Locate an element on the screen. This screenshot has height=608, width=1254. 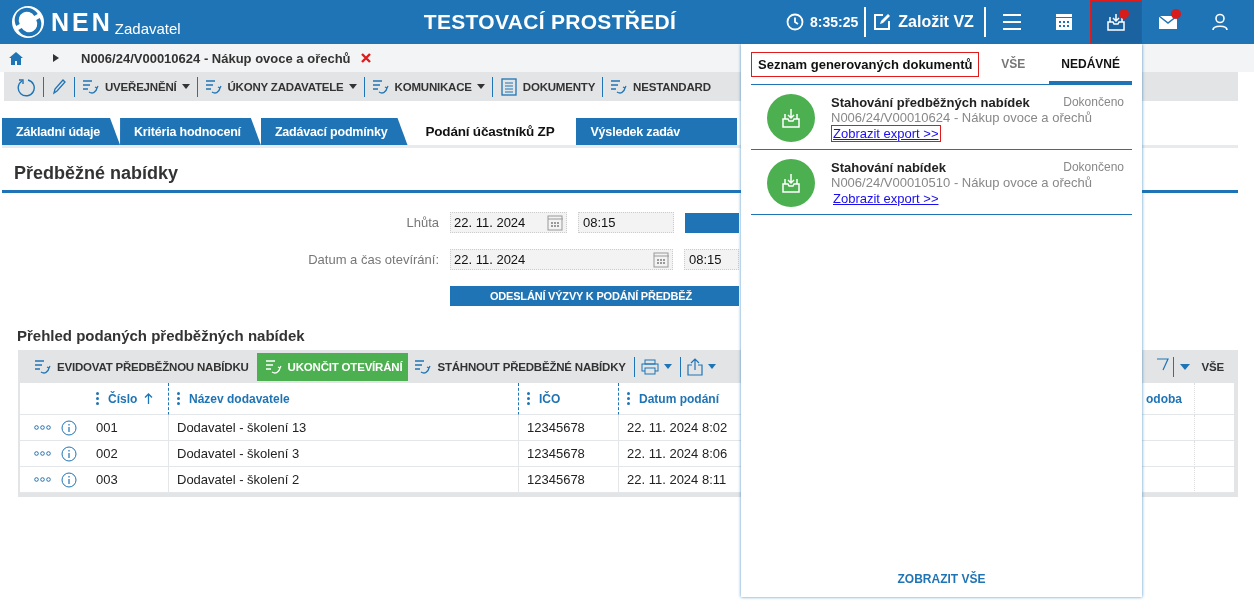
environment-title: TESTOVACÍ PROSTŘEDÍ is located at coordinates (550, 22).